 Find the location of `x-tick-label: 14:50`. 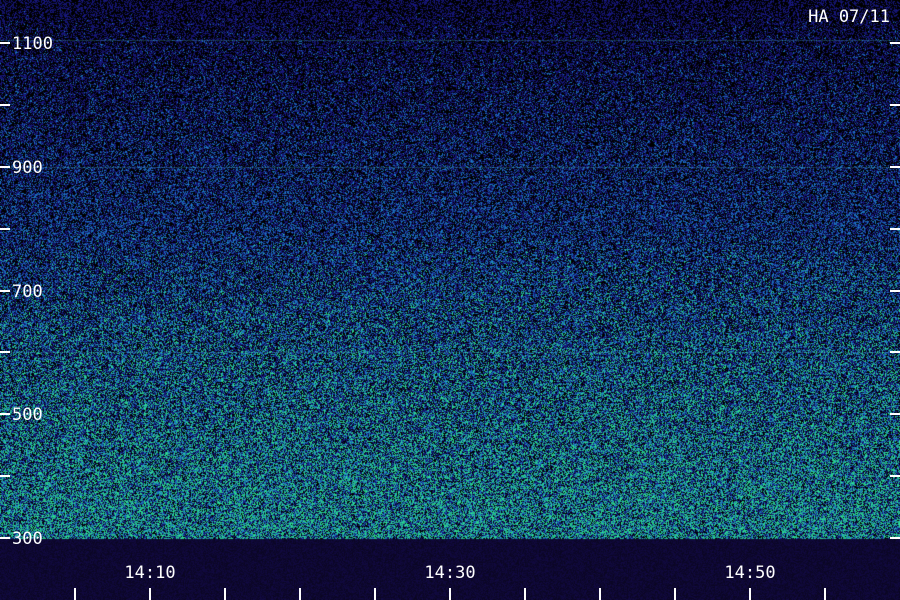

x-tick-label: 14:50 is located at coordinates (749, 573).